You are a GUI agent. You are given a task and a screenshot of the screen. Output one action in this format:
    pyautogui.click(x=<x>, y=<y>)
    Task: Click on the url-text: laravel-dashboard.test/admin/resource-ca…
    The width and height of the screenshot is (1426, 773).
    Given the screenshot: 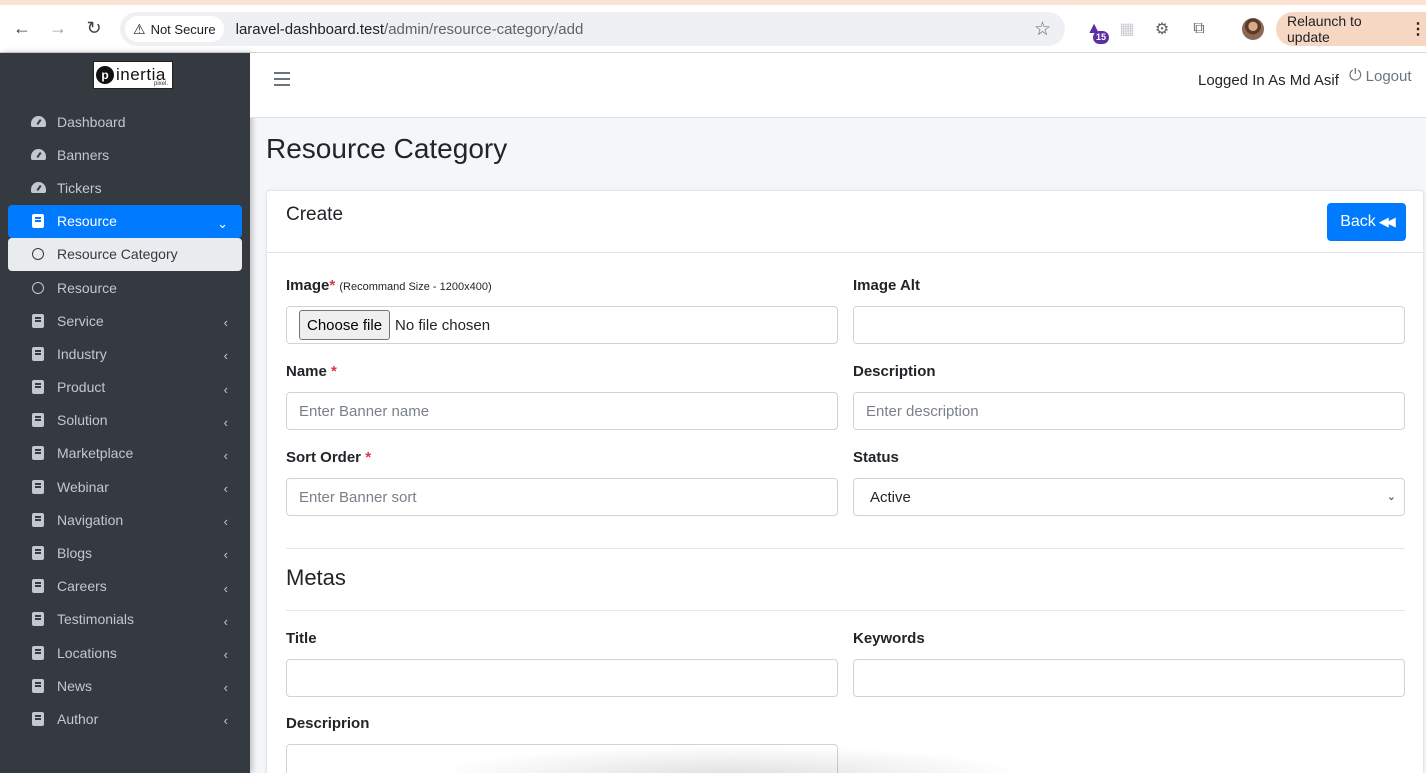 What is the action you would take?
    pyautogui.click(x=410, y=29)
    